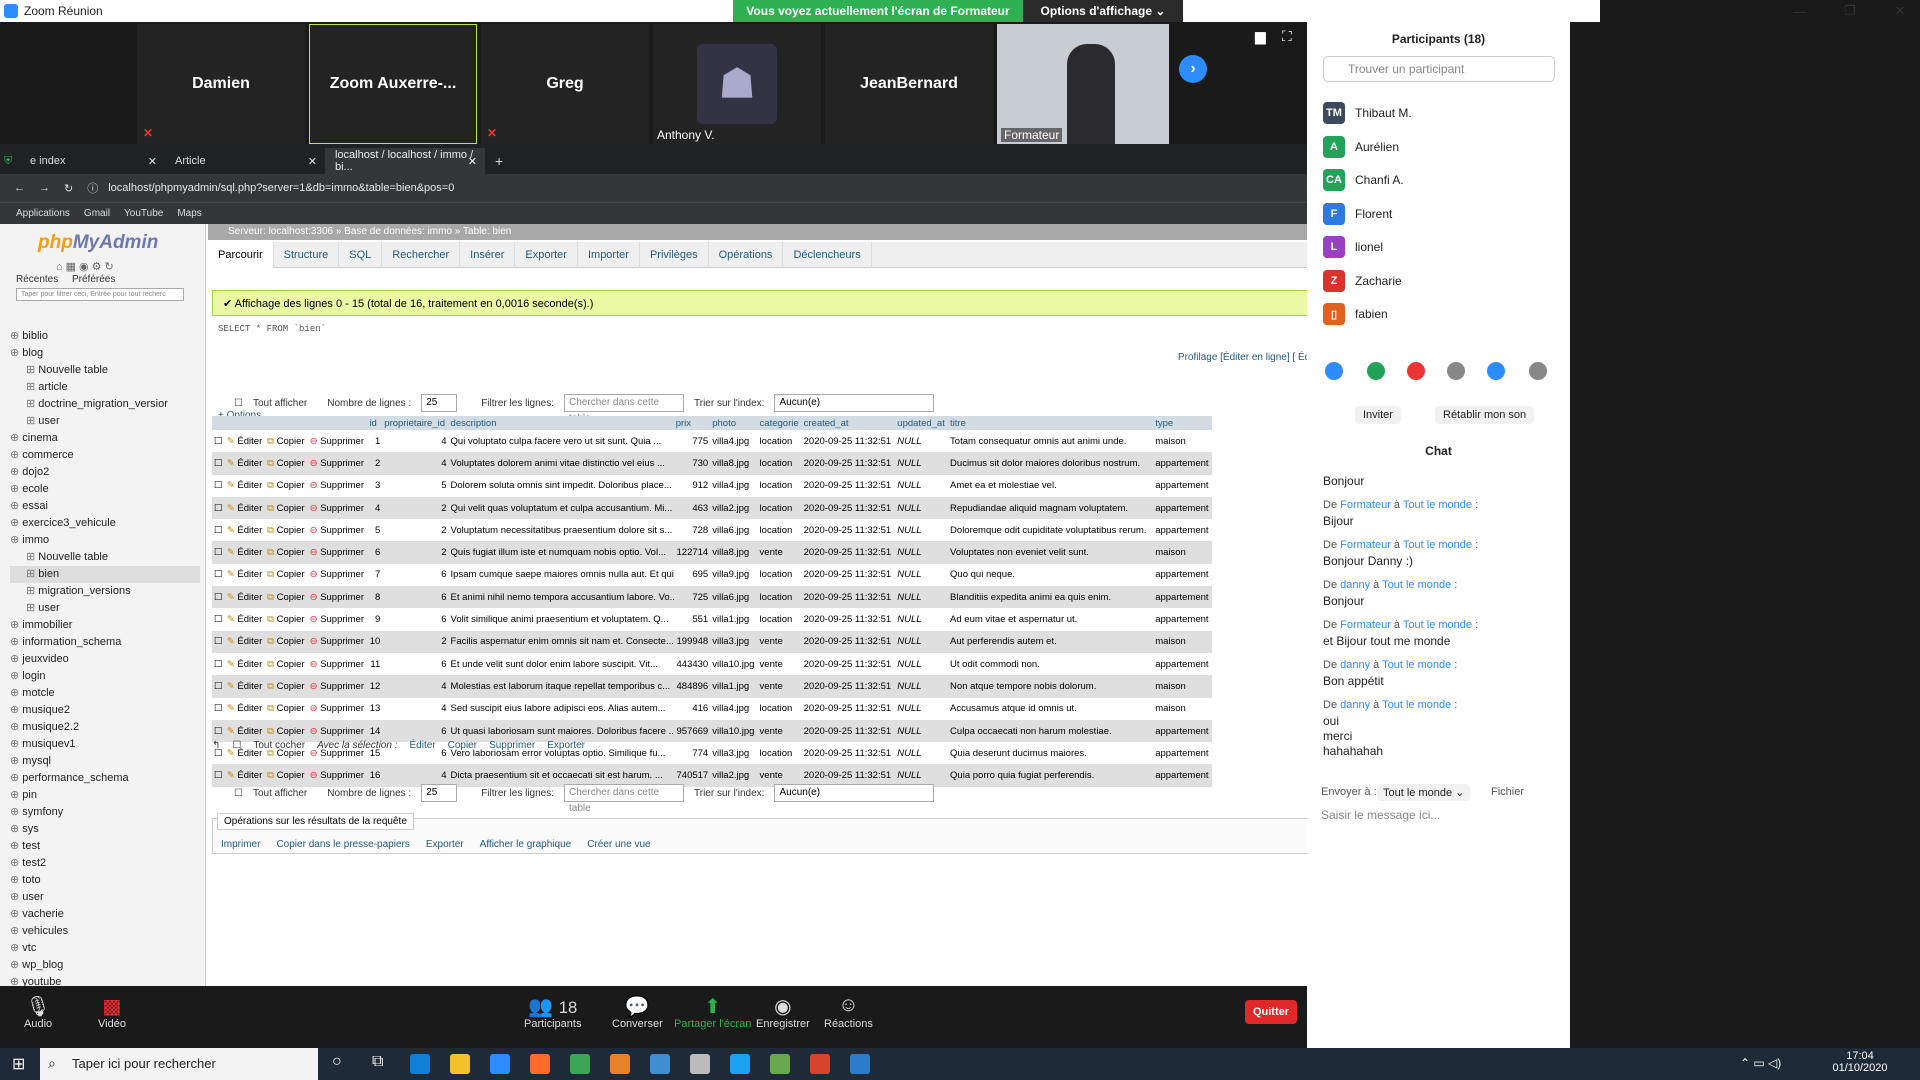 The image size is (1920, 1080). Describe the element at coordinates (779, 423) in the screenshot. I see `column-header: categorie` at that location.